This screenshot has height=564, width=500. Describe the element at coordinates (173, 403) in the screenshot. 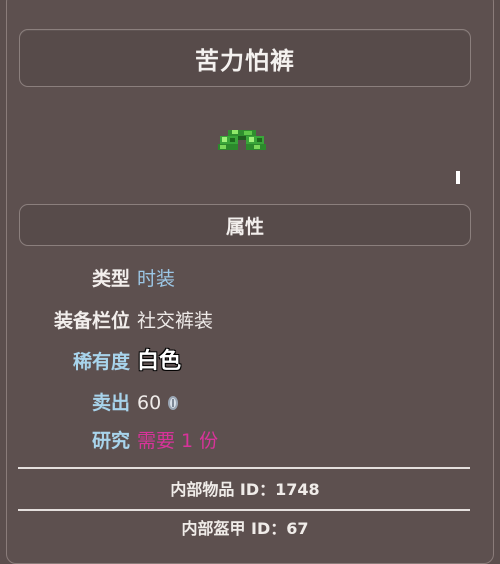

I see `silver-coin-icon` at that location.